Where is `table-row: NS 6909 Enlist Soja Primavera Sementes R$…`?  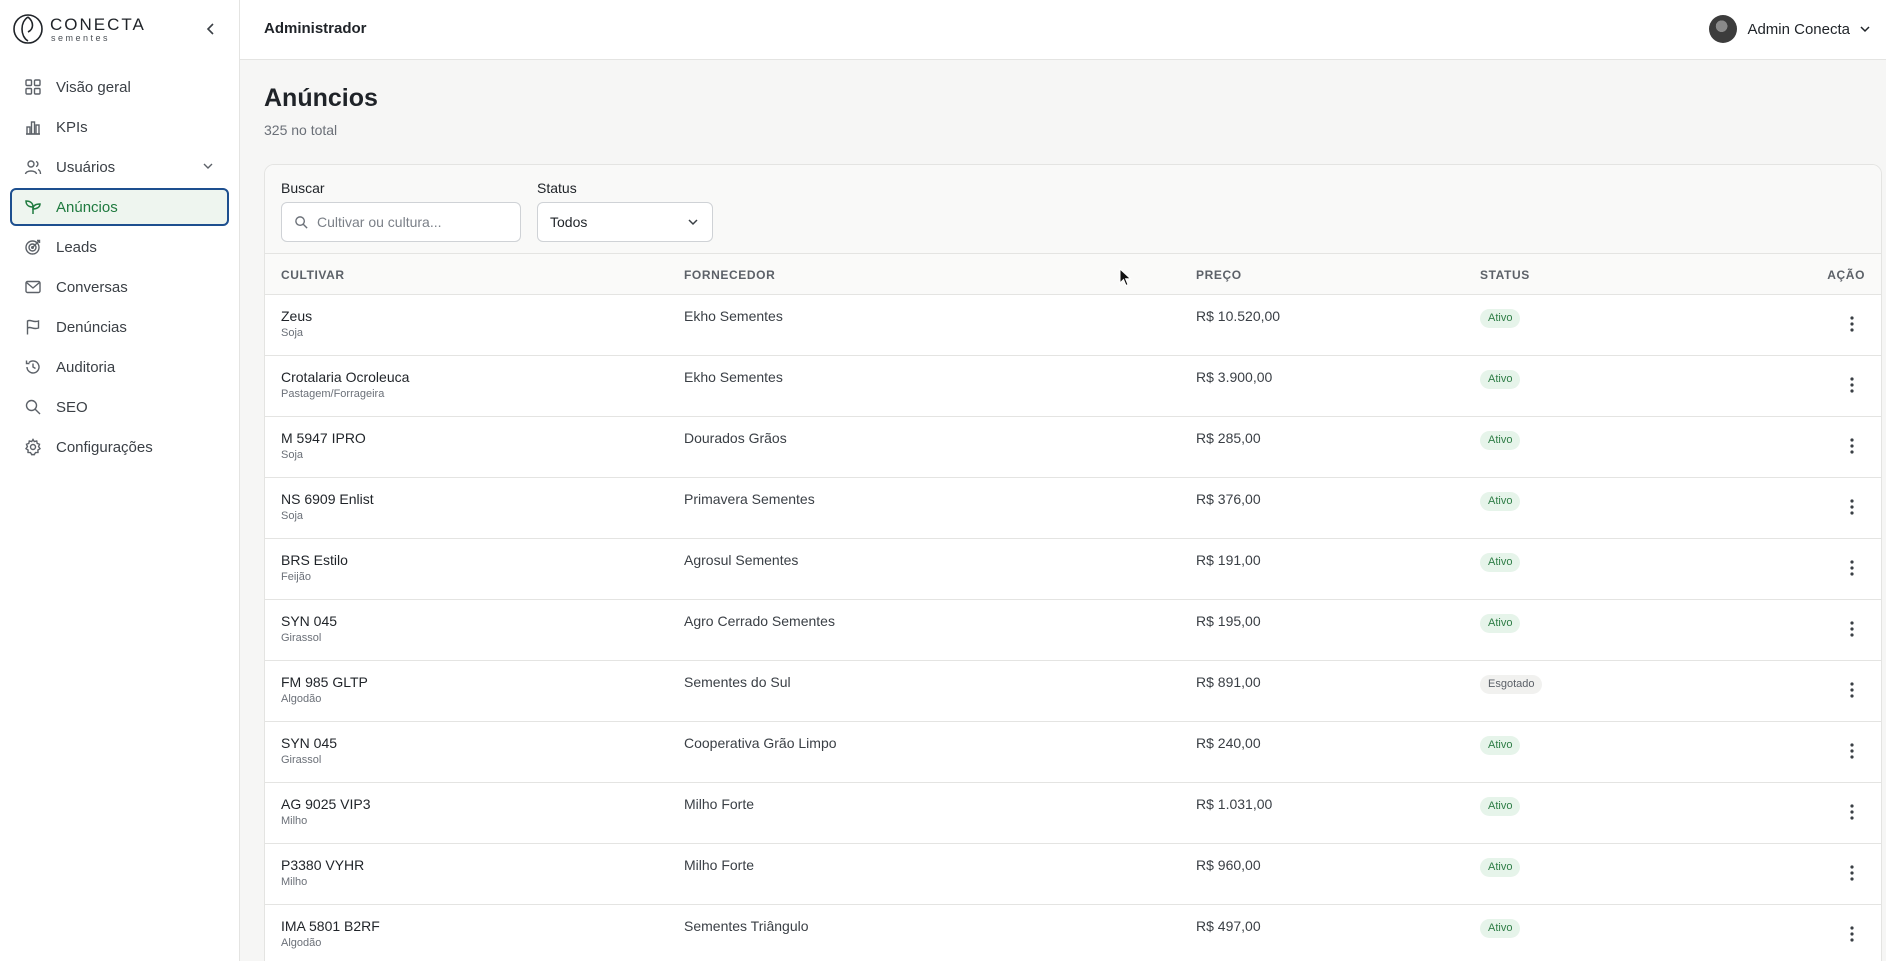
table-row: NS 6909 Enlist Soja Primavera Sementes R$… is located at coordinates (1073, 508).